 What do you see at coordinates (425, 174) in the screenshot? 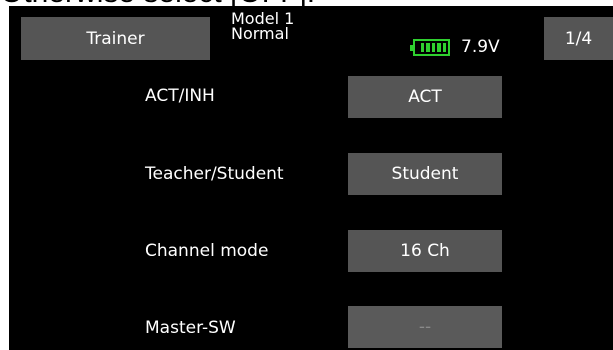
I see `teacher-student-button: Student` at bounding box center [425, 174].